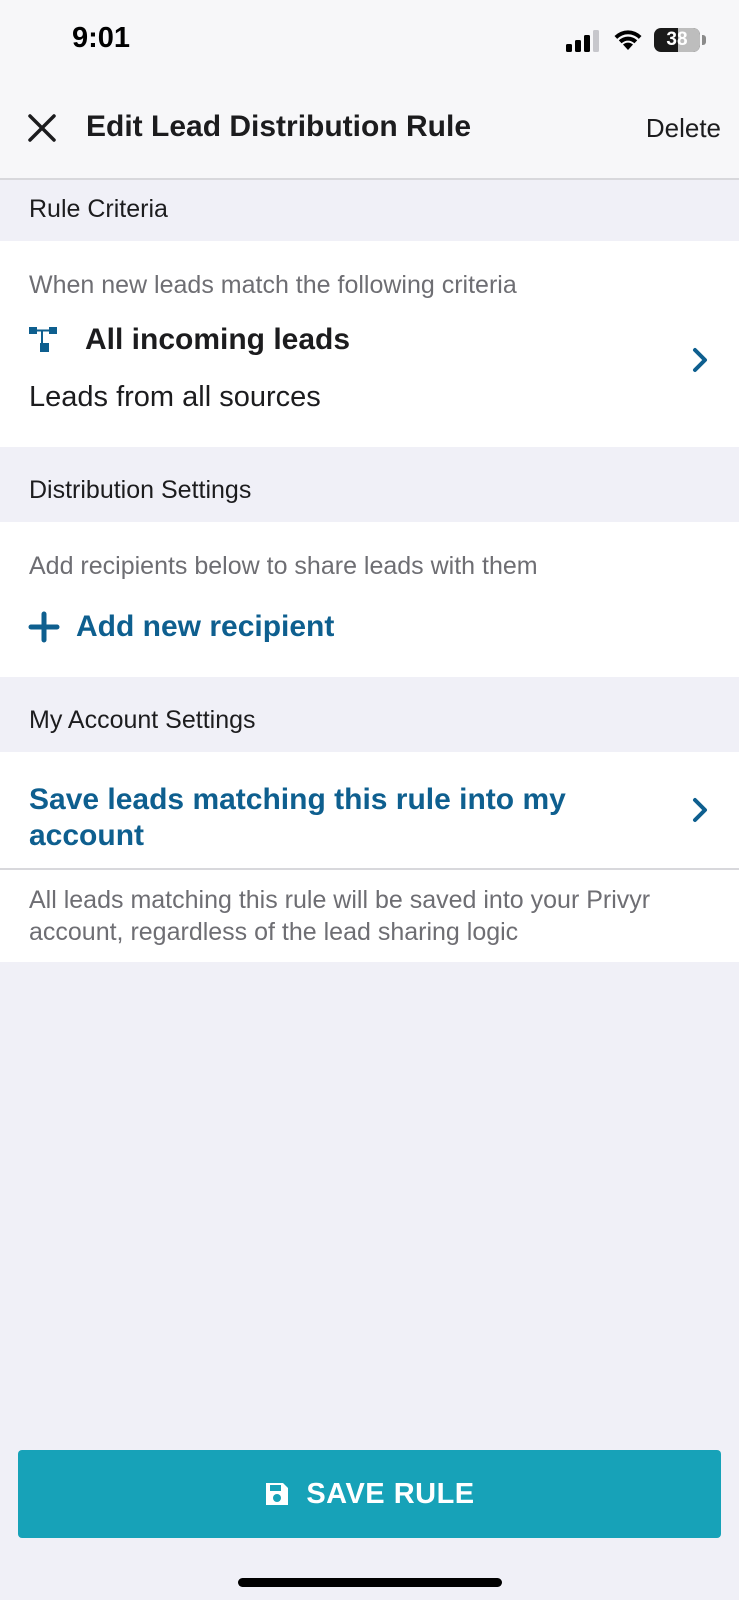 The height and width of the screenshot is (1600, 739). What do you see at coordinates (279, 126) in the screenshot?
I see `page-title: Edit Lead Distribution Rule` at bounding box center [279, 126].